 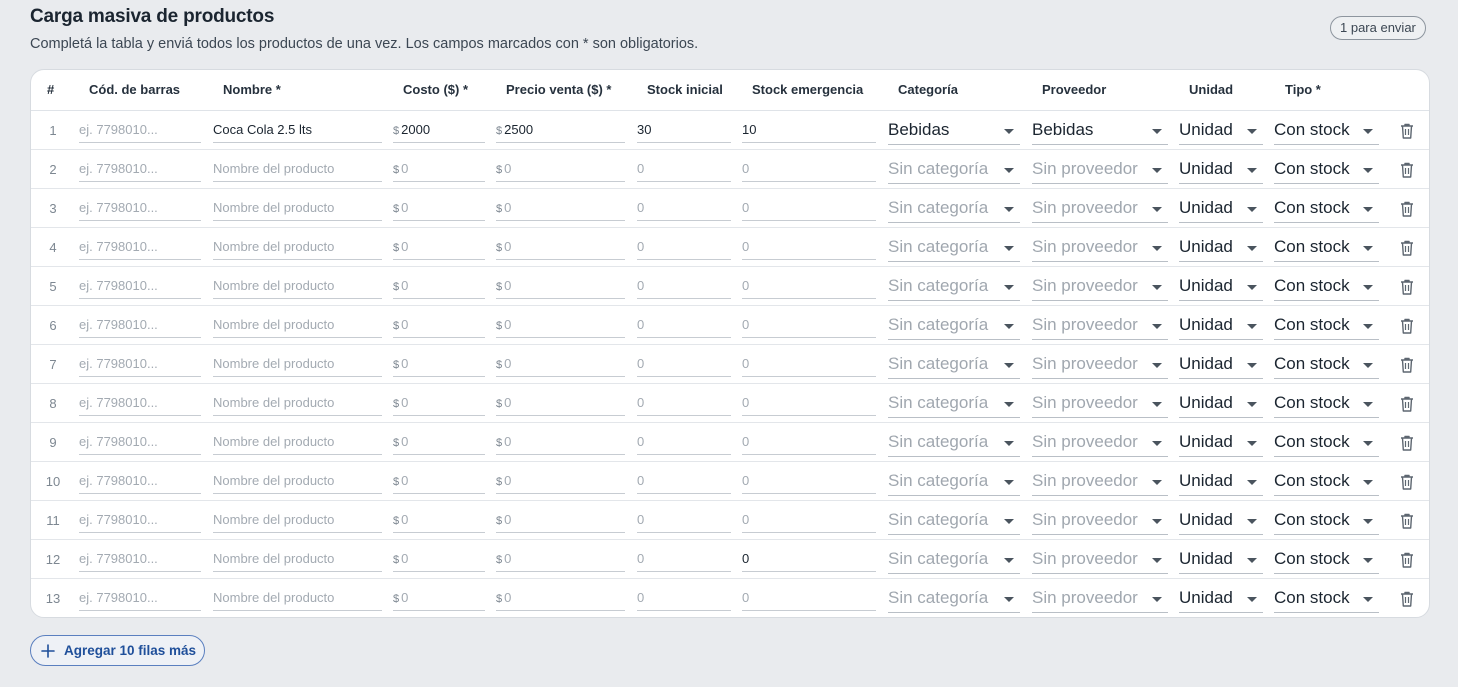 What do you see at coordinates (1100, 131) in the screenshot?
I see `supplier-select: Bebidas` at bounding box center [1100, 131].